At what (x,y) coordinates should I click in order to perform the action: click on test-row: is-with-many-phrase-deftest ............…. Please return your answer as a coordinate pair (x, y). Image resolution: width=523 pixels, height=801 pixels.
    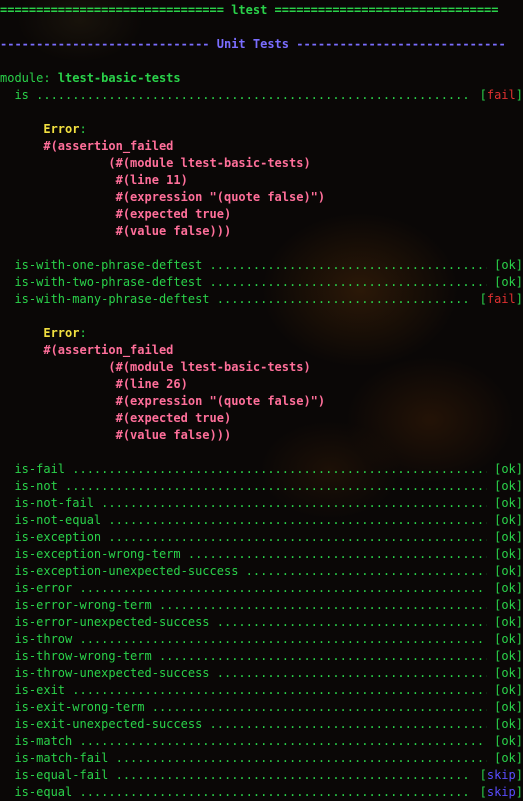
    Looking at the image, I should click on (261, 299).